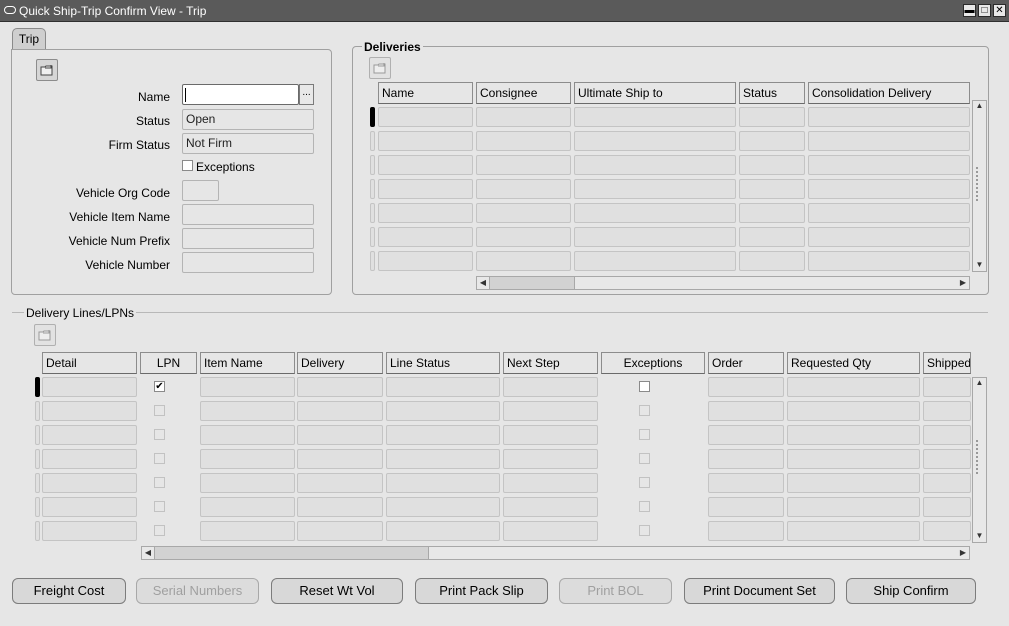 The image size is (1009, 626). What do you see at coordinates (200, 190) in the screenshot?
I see `vehicle-org-code-field` at bounding box center [200, 190].